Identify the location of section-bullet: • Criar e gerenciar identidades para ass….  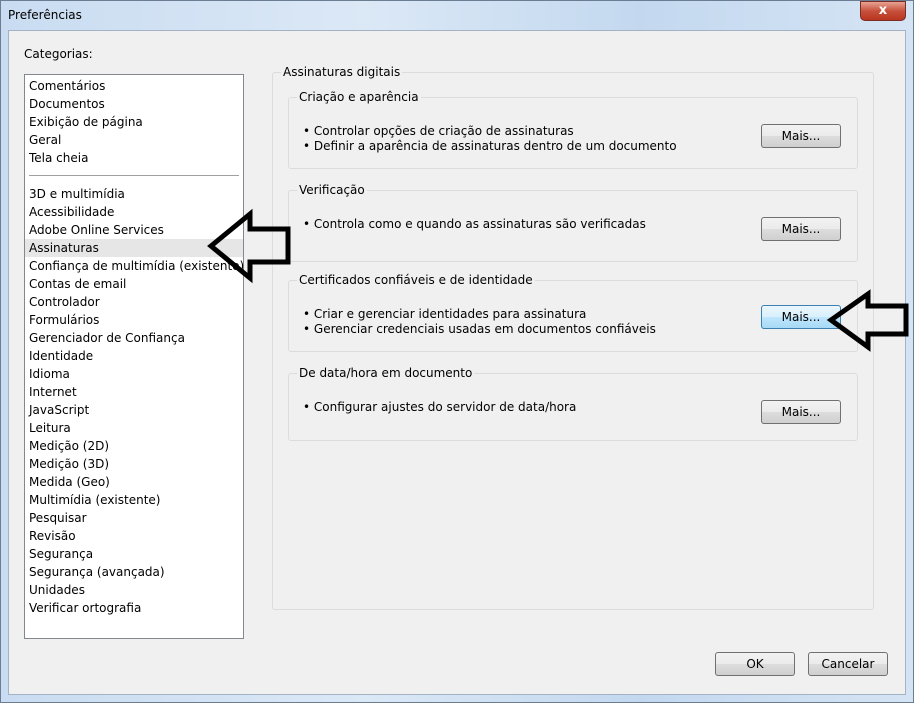
(445, 314).